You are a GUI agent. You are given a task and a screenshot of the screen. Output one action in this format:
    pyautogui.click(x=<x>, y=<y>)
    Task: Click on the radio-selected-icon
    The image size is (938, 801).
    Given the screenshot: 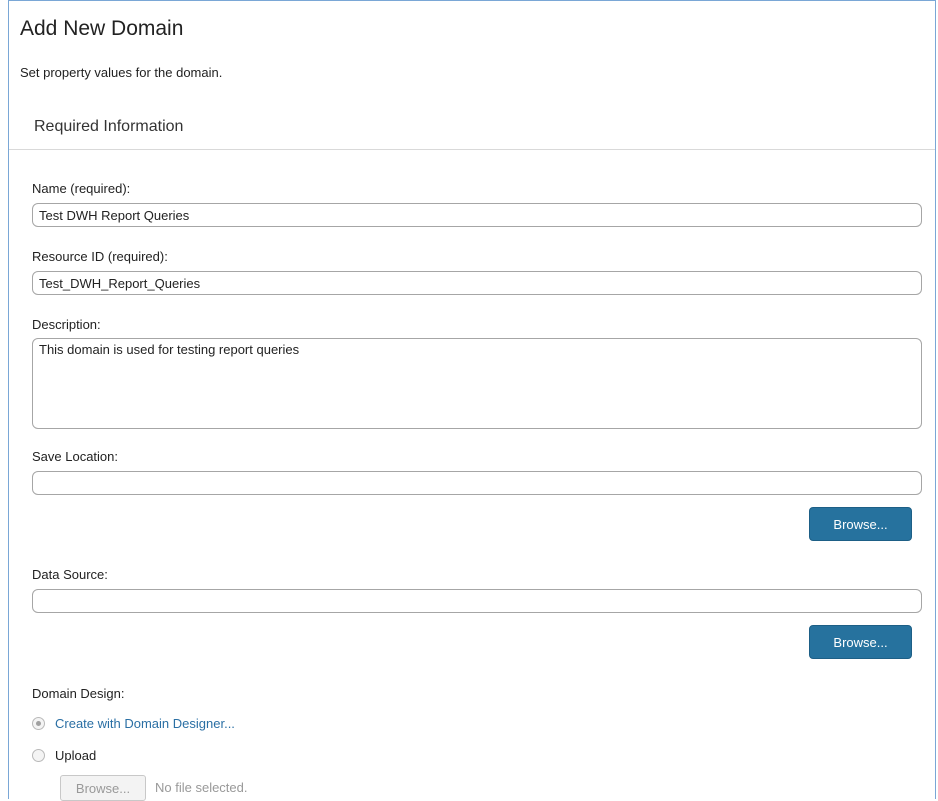 What is the action you would take?
    pyautogui.click(x=38, y=723)
    